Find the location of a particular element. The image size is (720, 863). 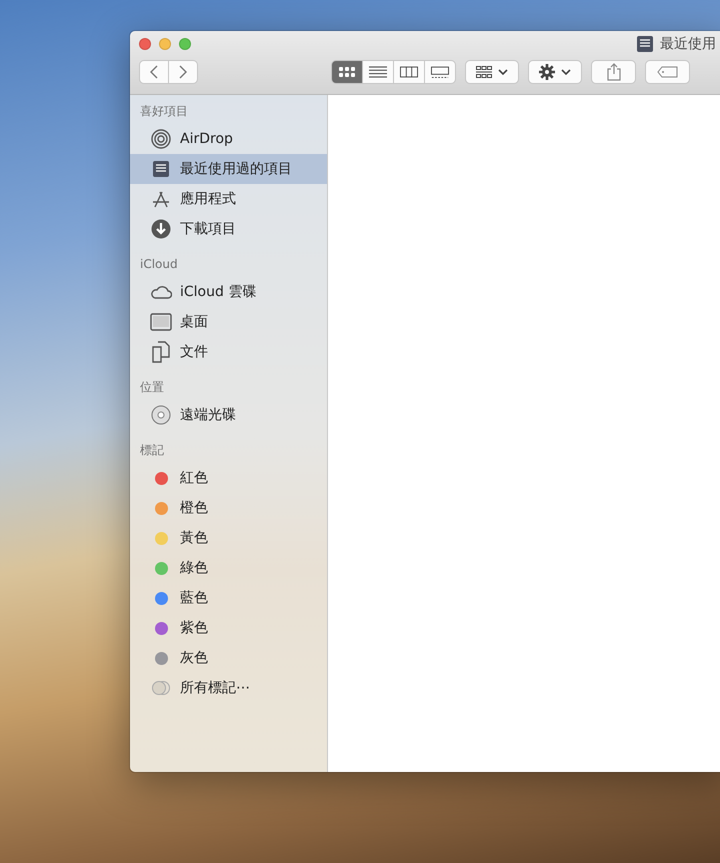

forward-icon is located at coordinates (183, 72).